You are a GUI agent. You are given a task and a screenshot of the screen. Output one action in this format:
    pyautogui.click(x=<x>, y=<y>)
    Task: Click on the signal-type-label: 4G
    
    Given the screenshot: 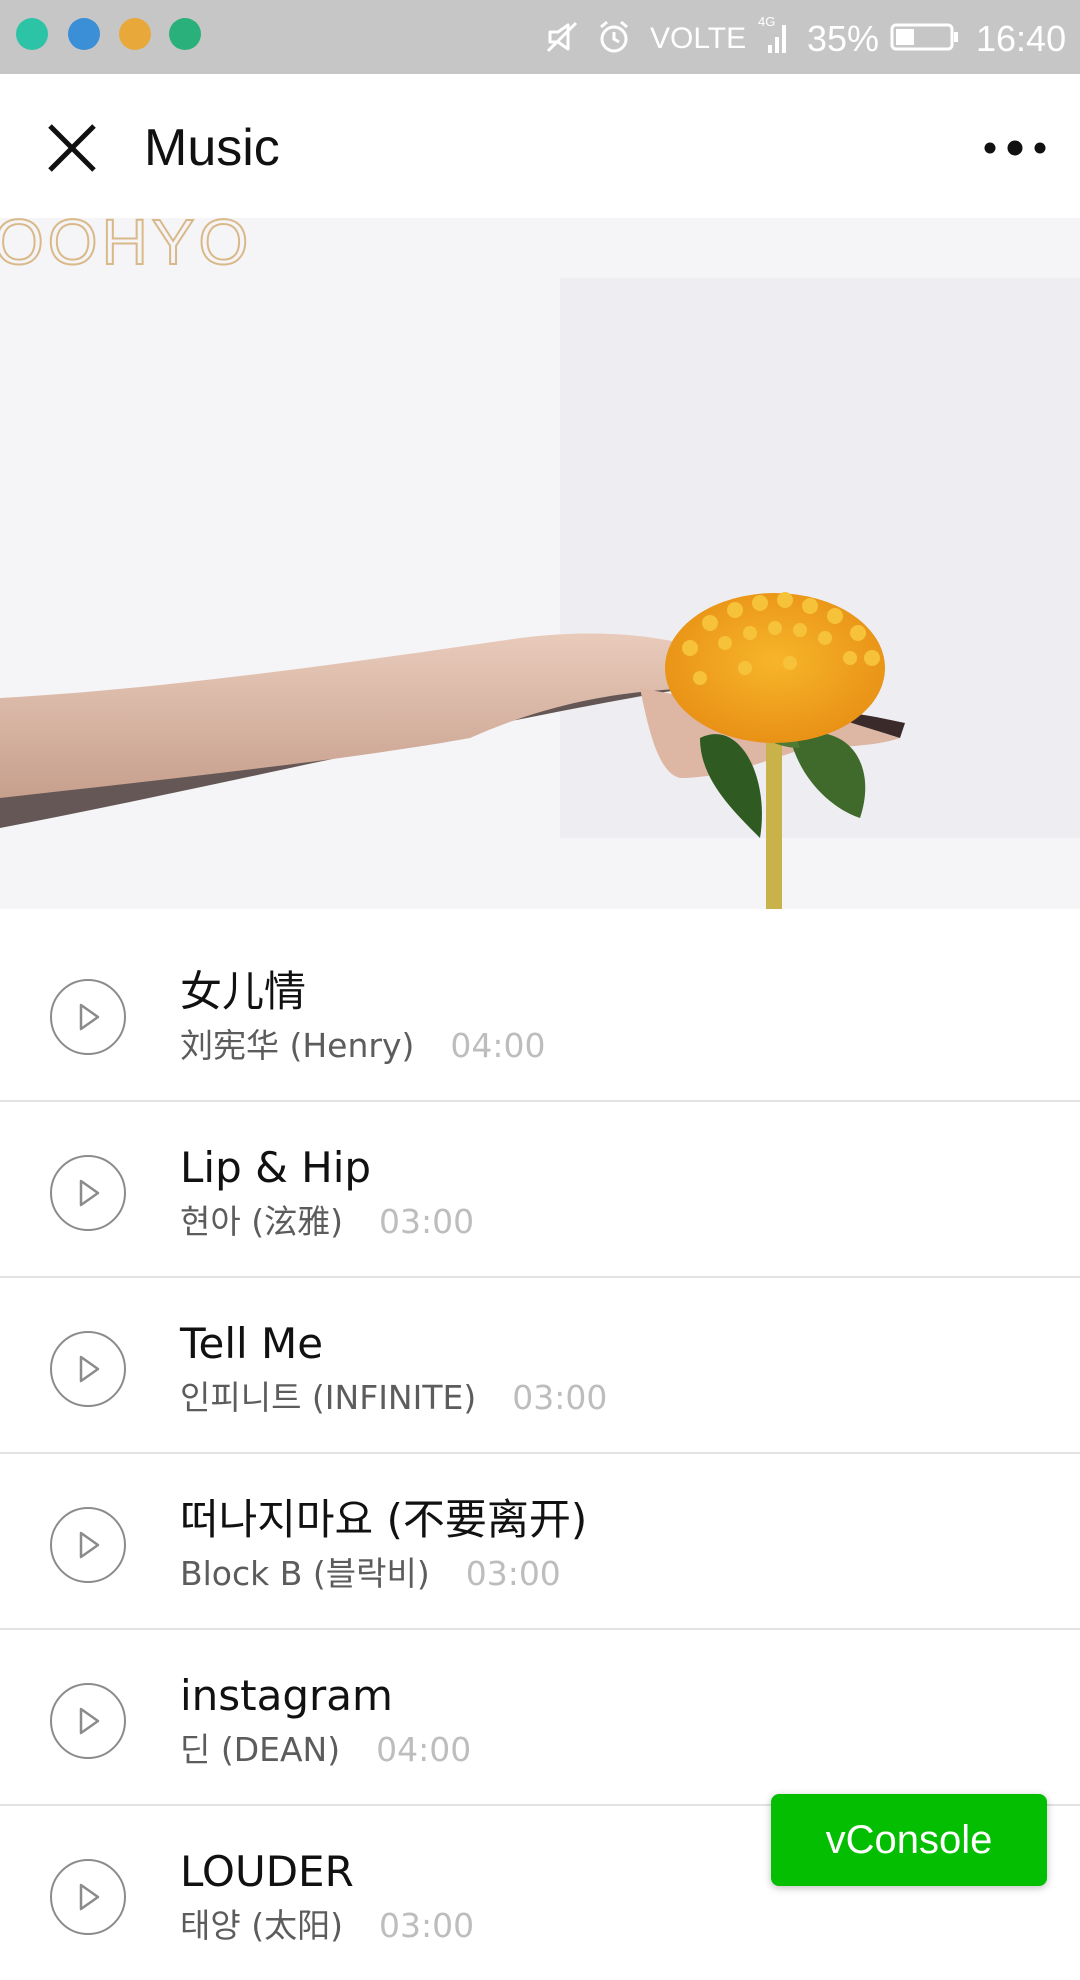 What is the action you would take?
    pyautogui.click(x=767, y=21)
    